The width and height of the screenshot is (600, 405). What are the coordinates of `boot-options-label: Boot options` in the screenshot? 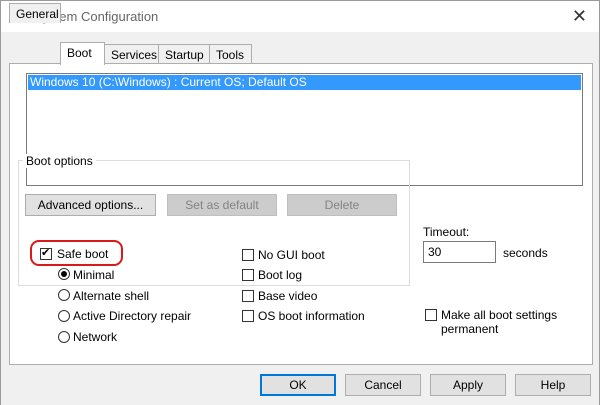 It's located at (59, 161).